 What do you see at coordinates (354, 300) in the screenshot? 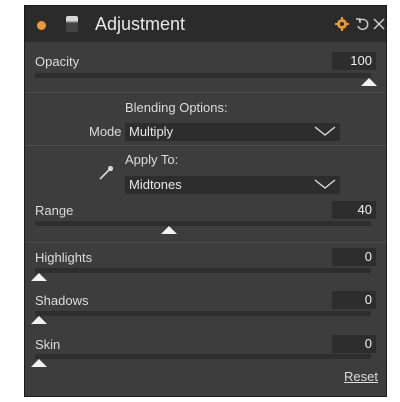
I see `shadows-value-field: 0` at bounding box center [354, 300].